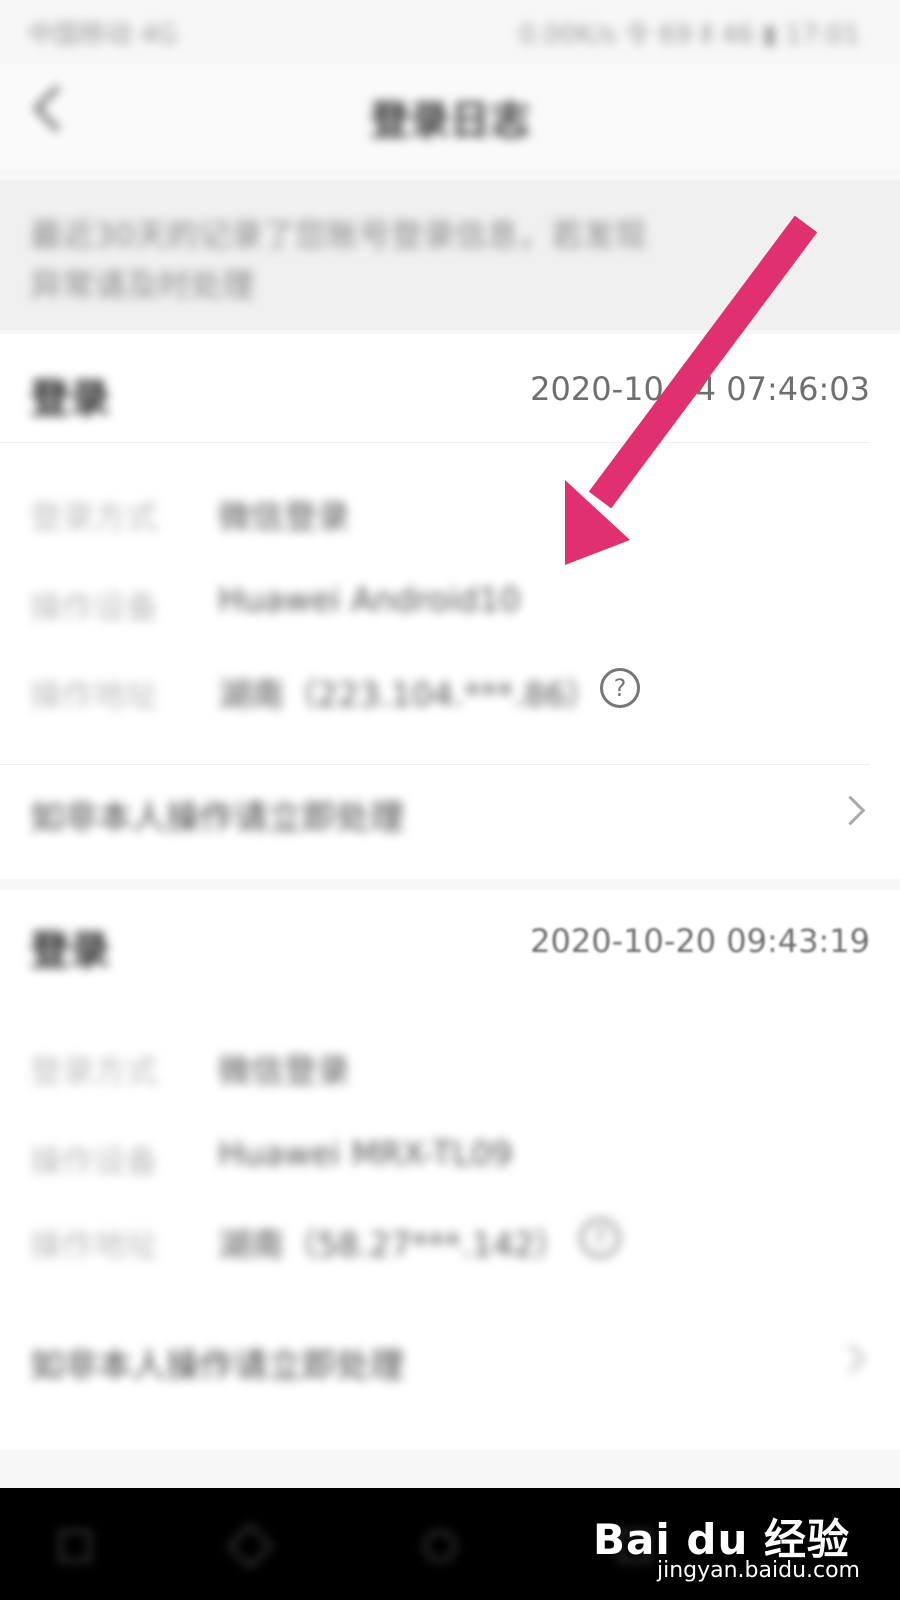 This screenshot has width=900, height=1600. Describe the element at coordinates (250, 1543) in the screenshot. I see `back-nav-icon` at that location.